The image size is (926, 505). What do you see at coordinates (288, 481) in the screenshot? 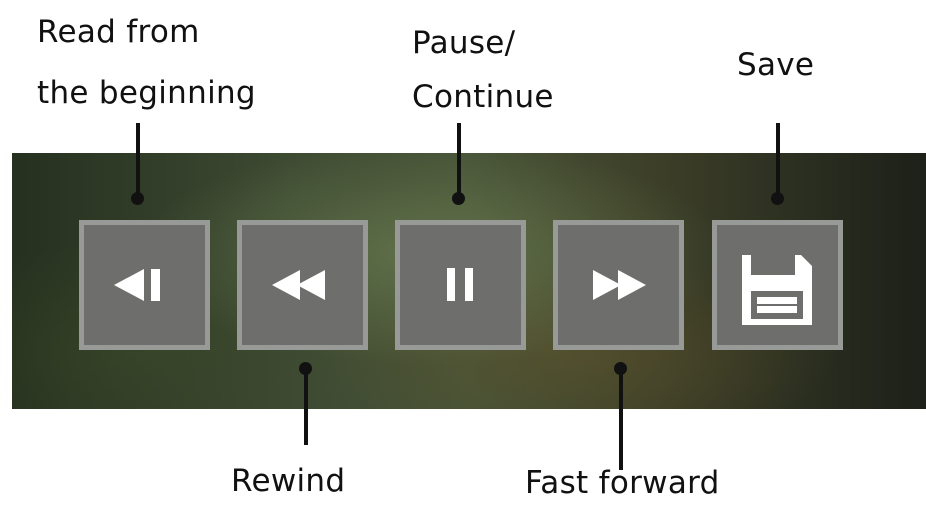
I see `rewind-label: Rewind` at bounding box center [288, 481].